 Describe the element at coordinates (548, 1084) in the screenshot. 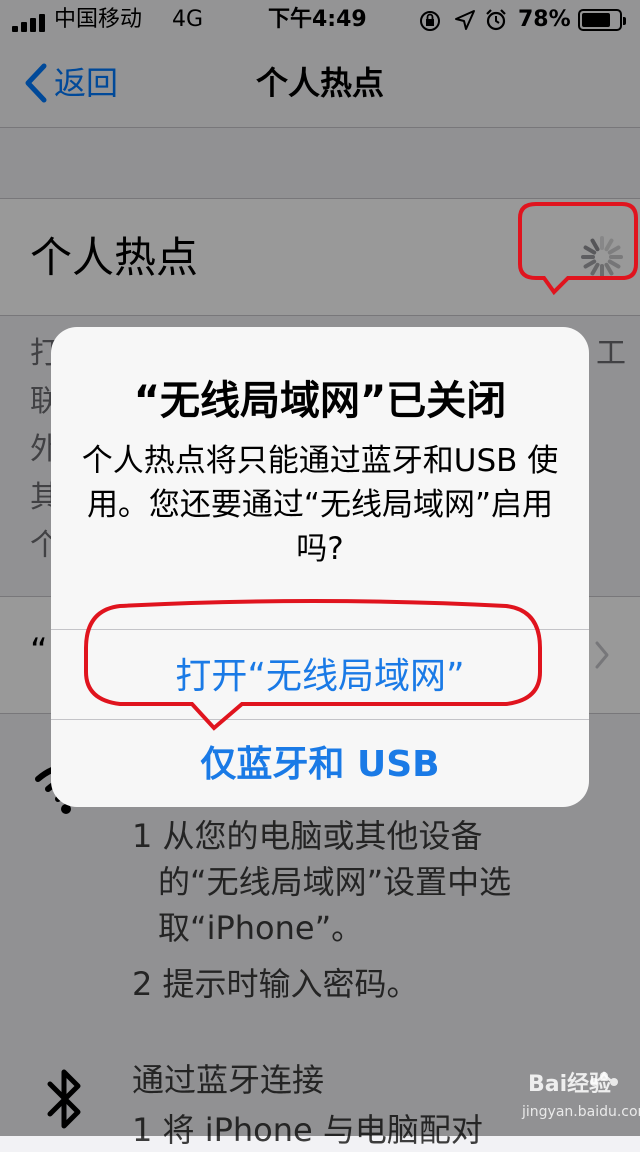

I see `watermark-brand-text: Bai` at that location.